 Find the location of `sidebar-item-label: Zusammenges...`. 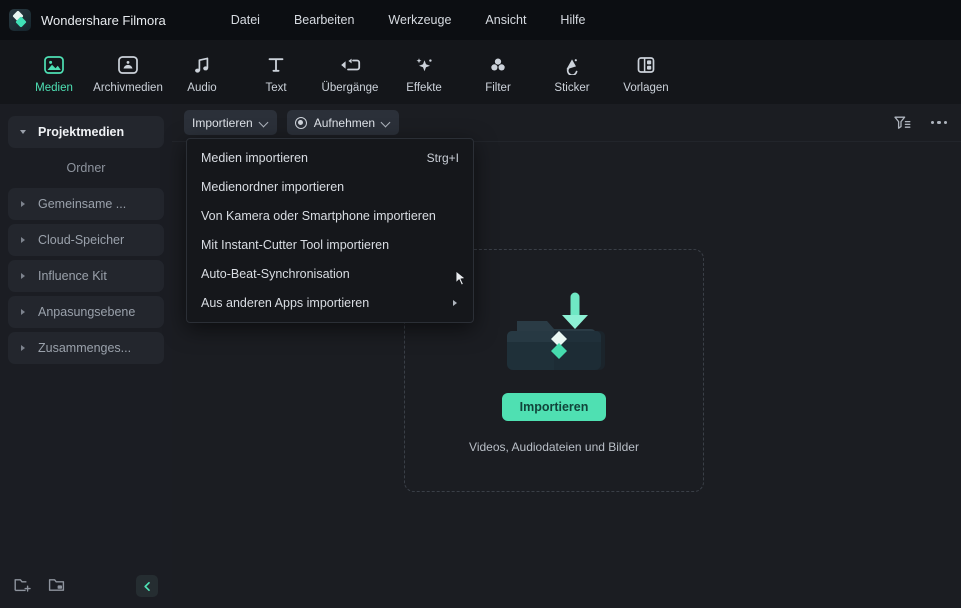

sidebar-item-label: Zusammenges... is located at coordinates (85, 348).